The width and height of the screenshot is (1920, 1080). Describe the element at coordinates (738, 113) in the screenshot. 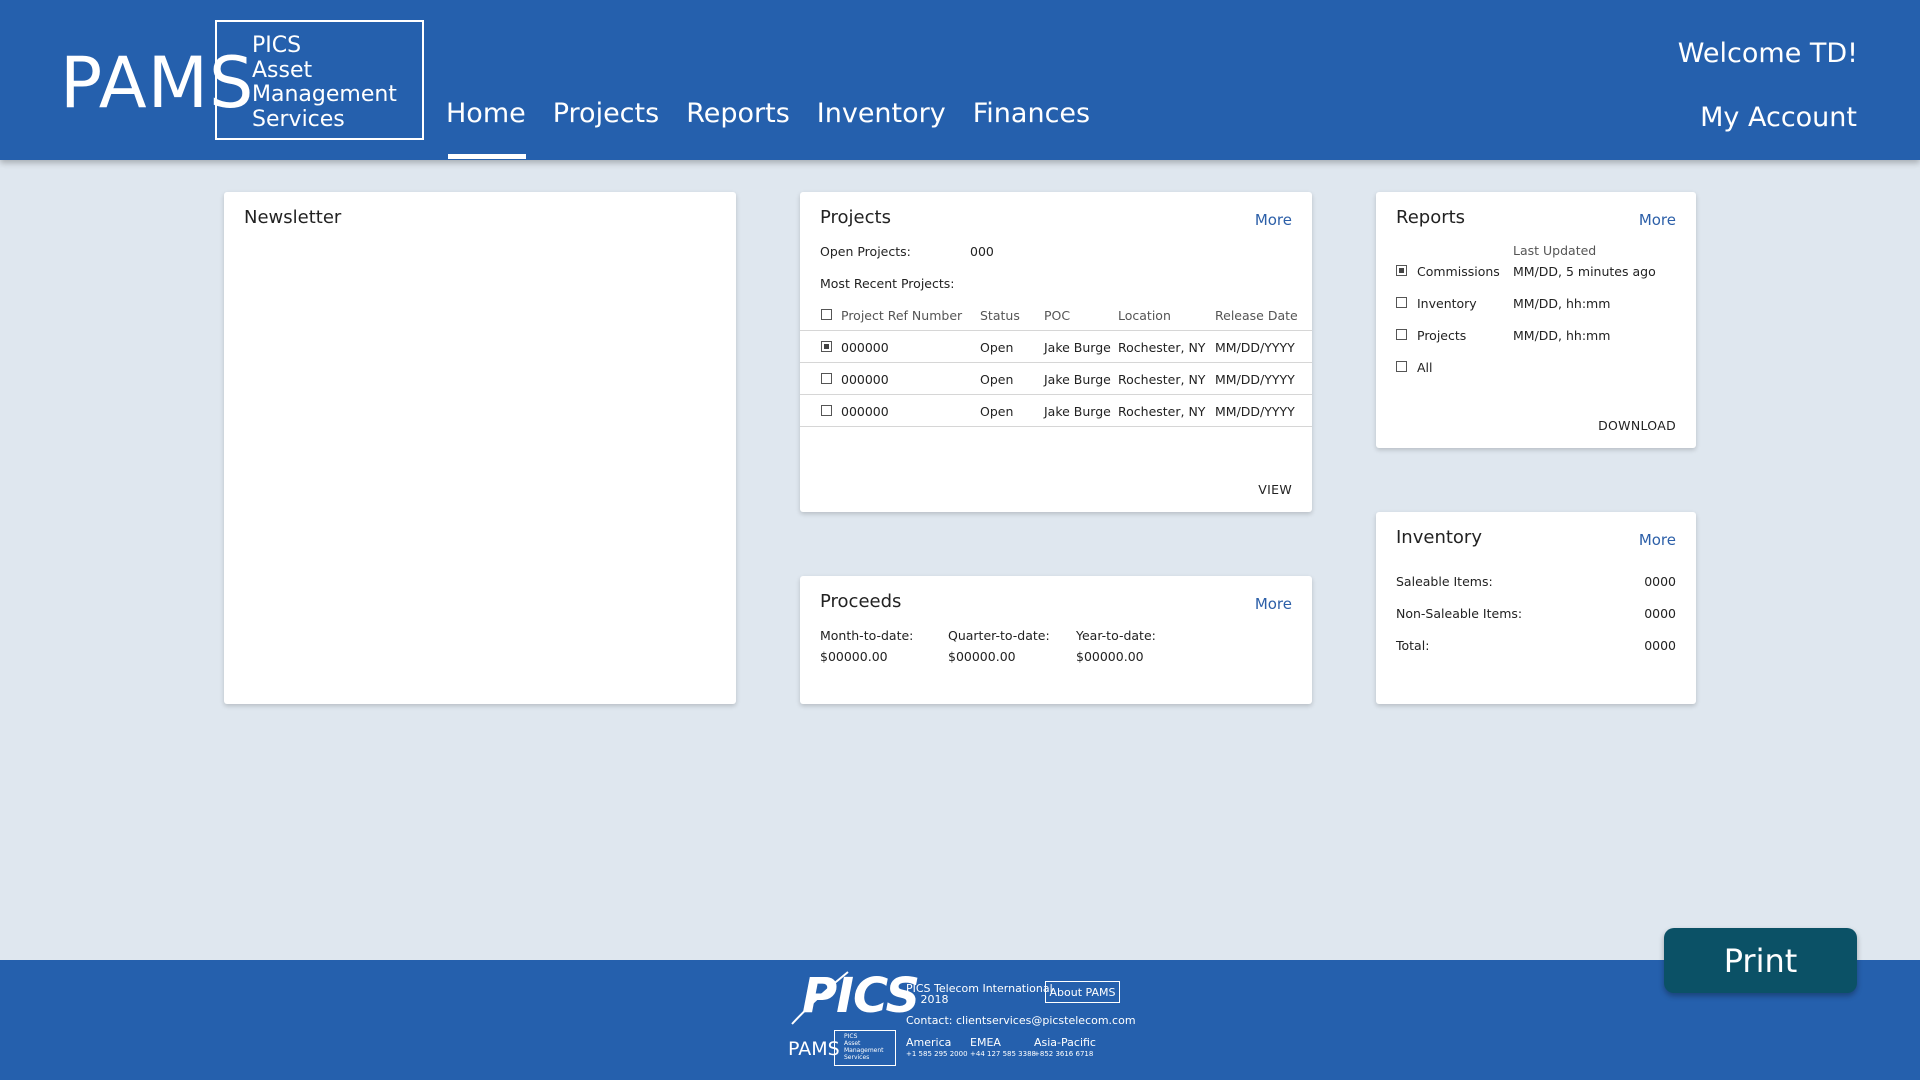

I see `nav-reports: Reports` at that location.